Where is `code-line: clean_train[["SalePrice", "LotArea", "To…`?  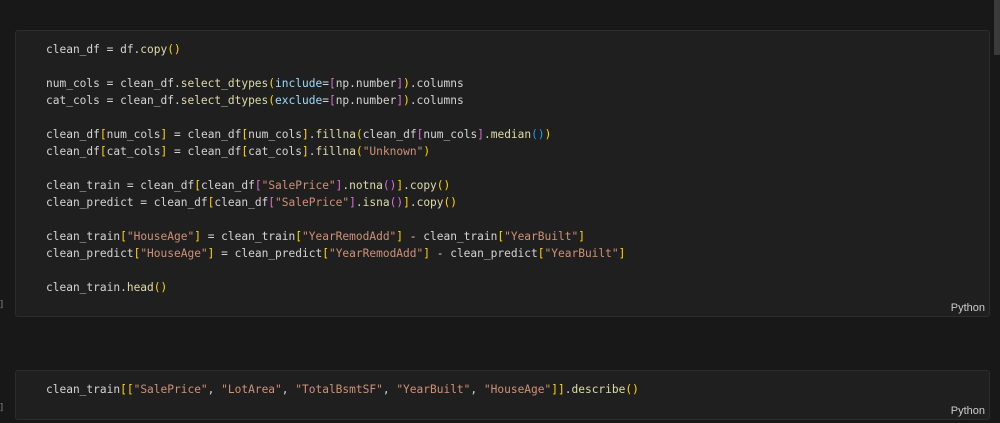
code-line: clean_train[["SalePrice", "LotArea", "To… is located at coordinates (342, 389).